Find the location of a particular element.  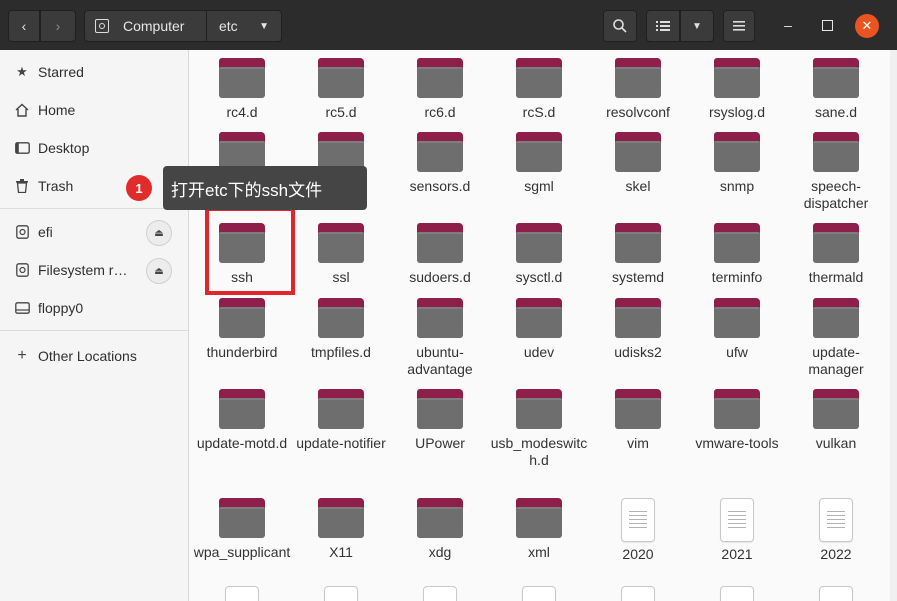

file-item: 2020 is located at coordinates (638, 530).